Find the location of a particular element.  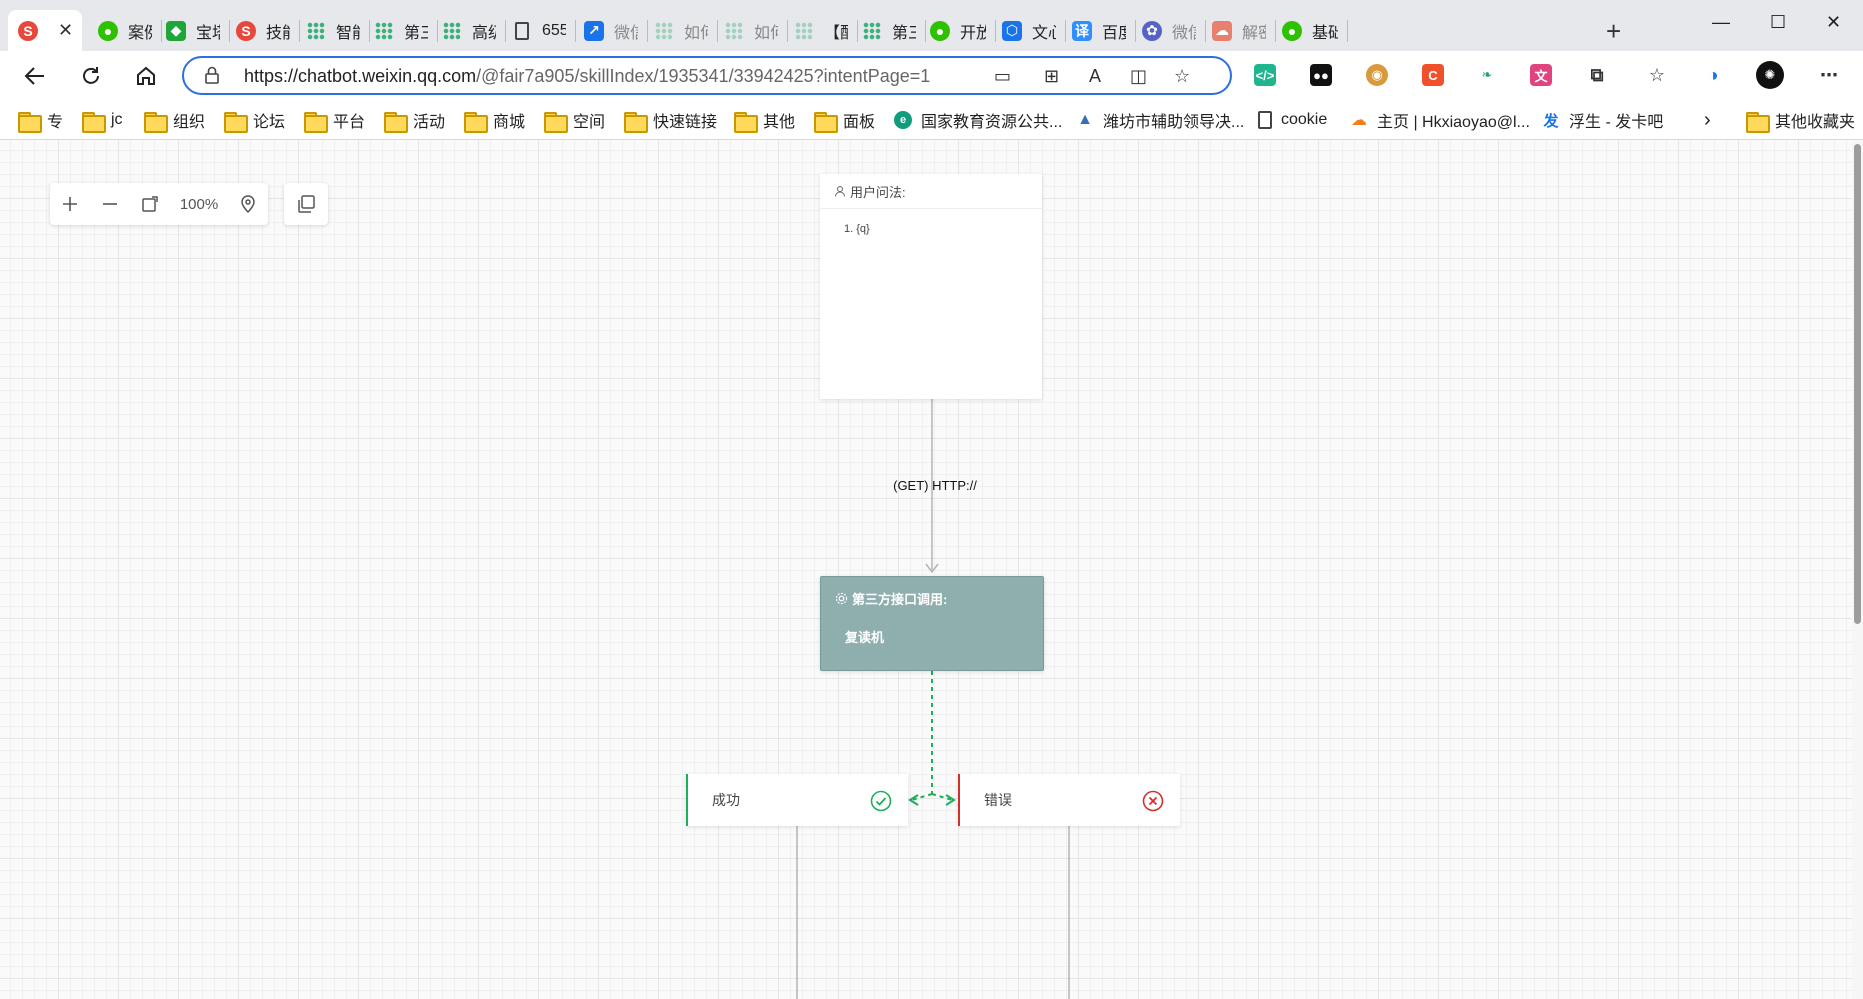

tab-decrypt: ☁ 解密 is located at coordinates (1239, 30).